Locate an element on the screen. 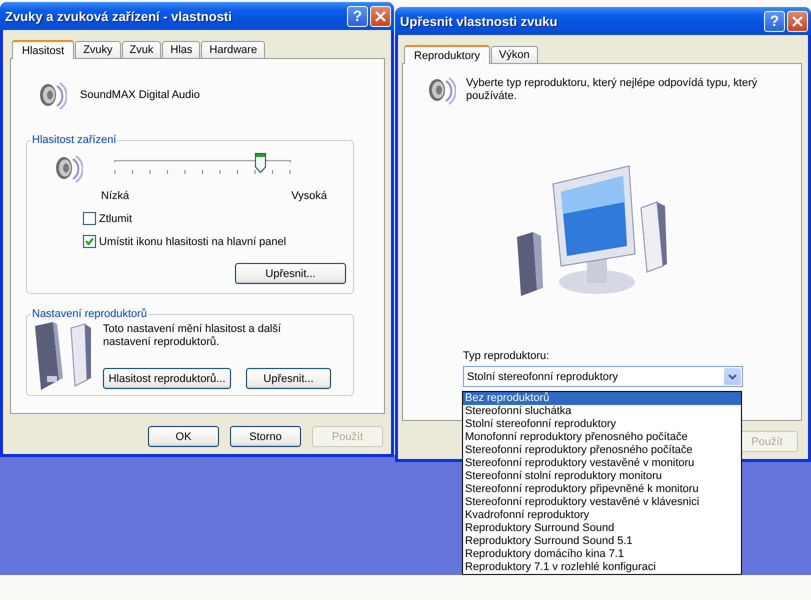 This screenshot has width=811, height=600. speaker-type-dropdown: Stolní stereofonní reproduktory is located at coordinates (603, 376).